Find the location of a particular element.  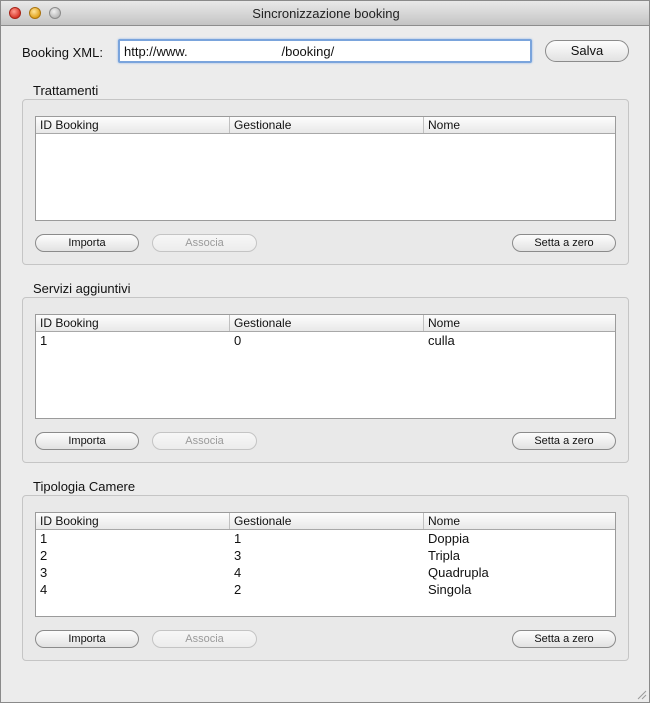

section-title-trattamenti: Trattamenti is located at coordinates (66, 90).